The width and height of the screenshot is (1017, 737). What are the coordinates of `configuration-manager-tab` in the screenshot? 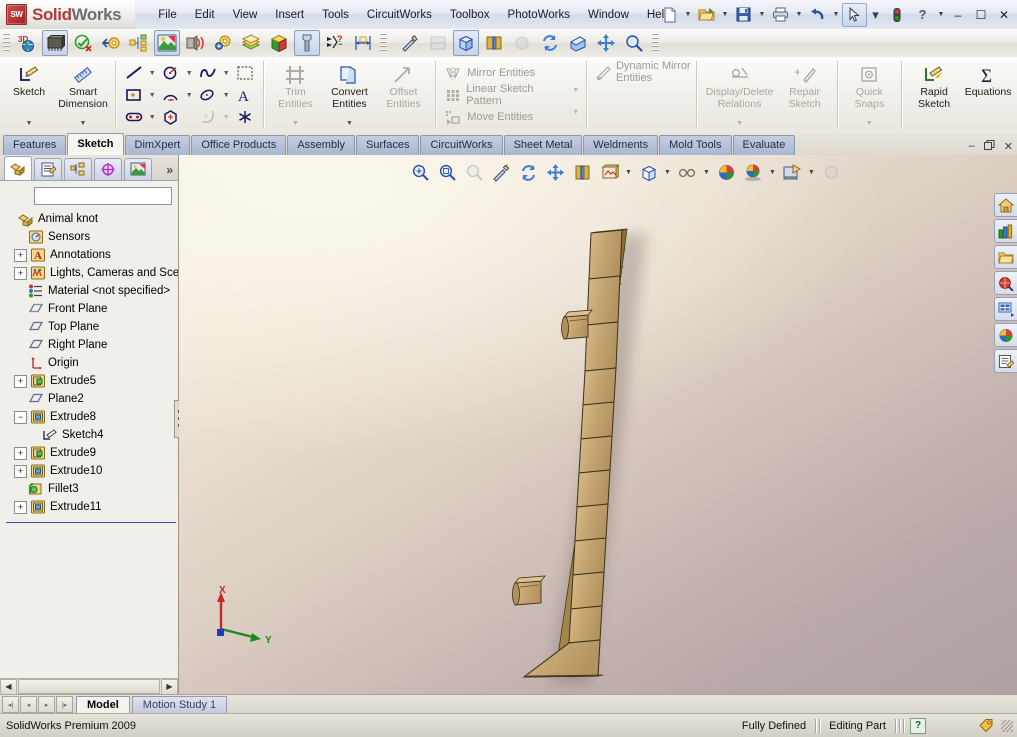 It's located at (78, 169).